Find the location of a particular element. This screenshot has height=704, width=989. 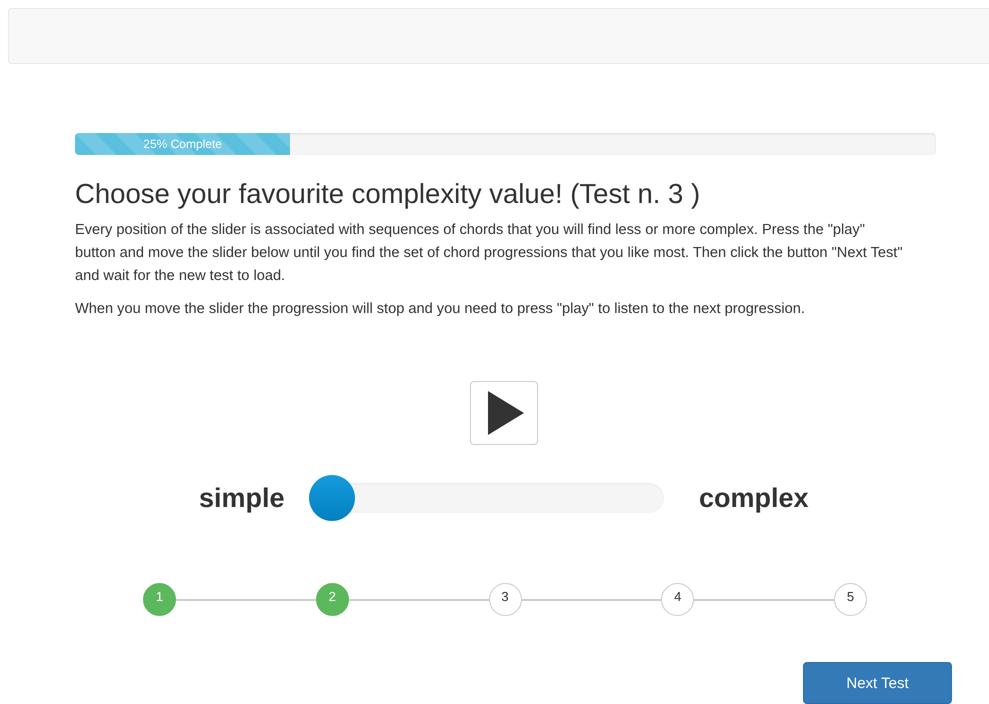

slider is located at coordinates (486, 498).